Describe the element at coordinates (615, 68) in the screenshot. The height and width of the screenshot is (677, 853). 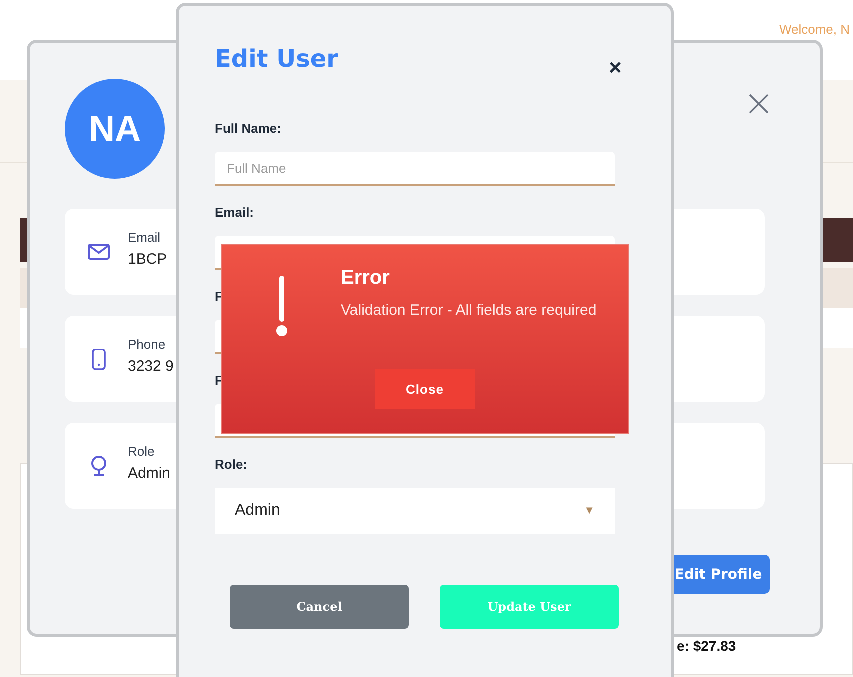
I see `close-button: ×` at that location.